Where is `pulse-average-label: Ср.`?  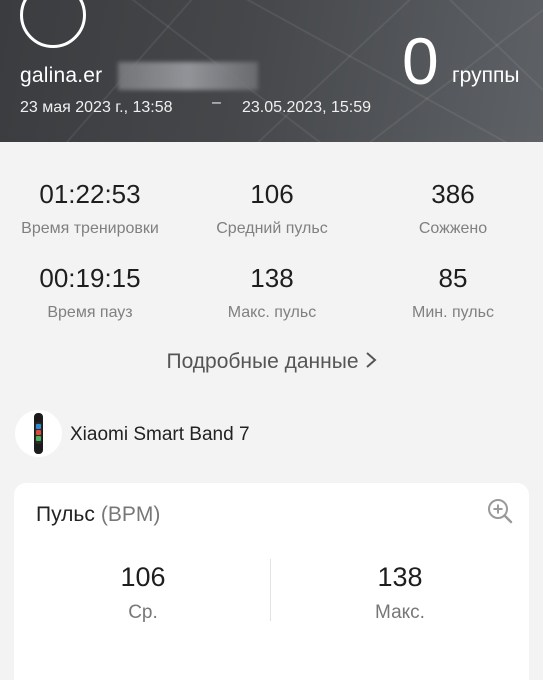
pulse-average-label: Ср. is located at coordinates (143, 612).